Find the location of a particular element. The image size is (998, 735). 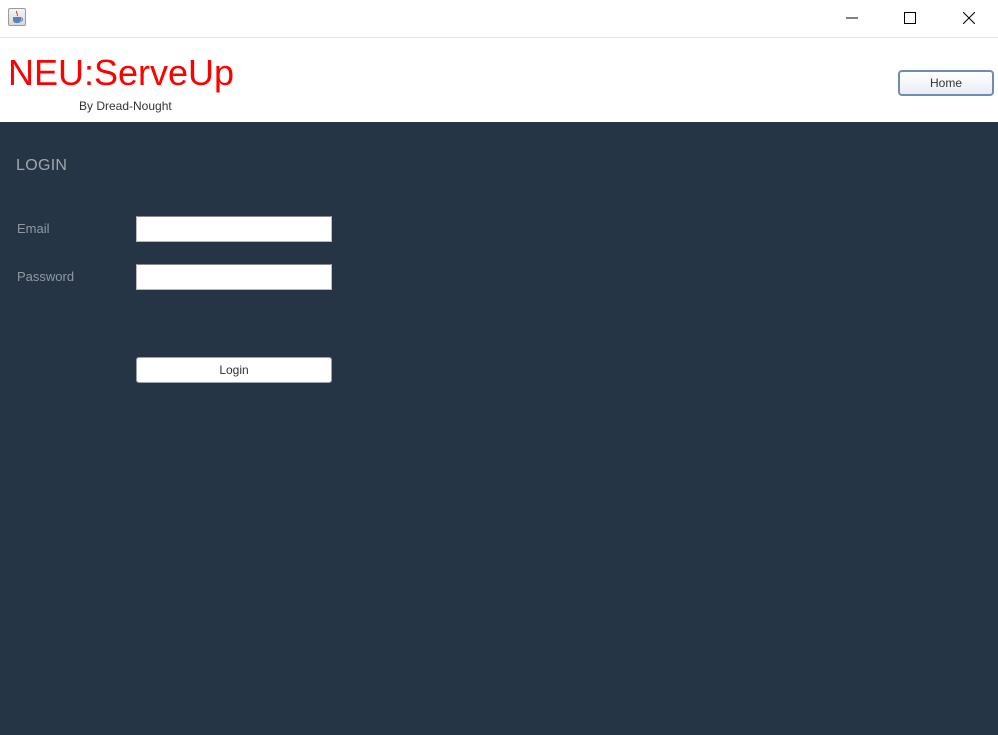

app-header: NEU:ServeUp By Dread-Nought Home is located at coordinates (499, 80).